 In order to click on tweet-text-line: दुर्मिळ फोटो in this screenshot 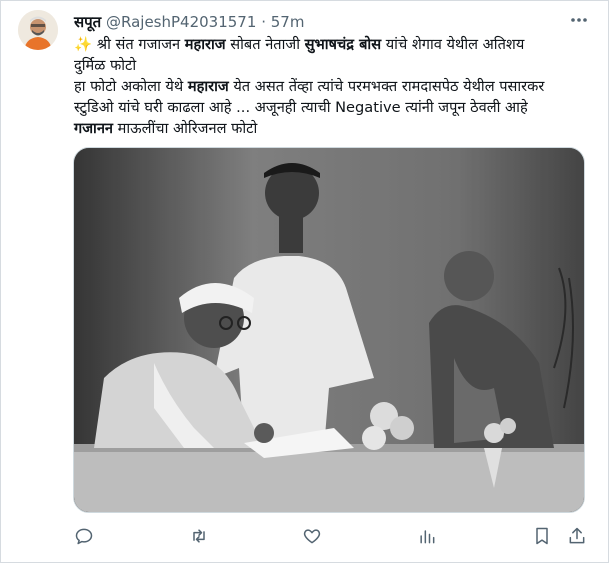, I will do `click(334, 65)`.